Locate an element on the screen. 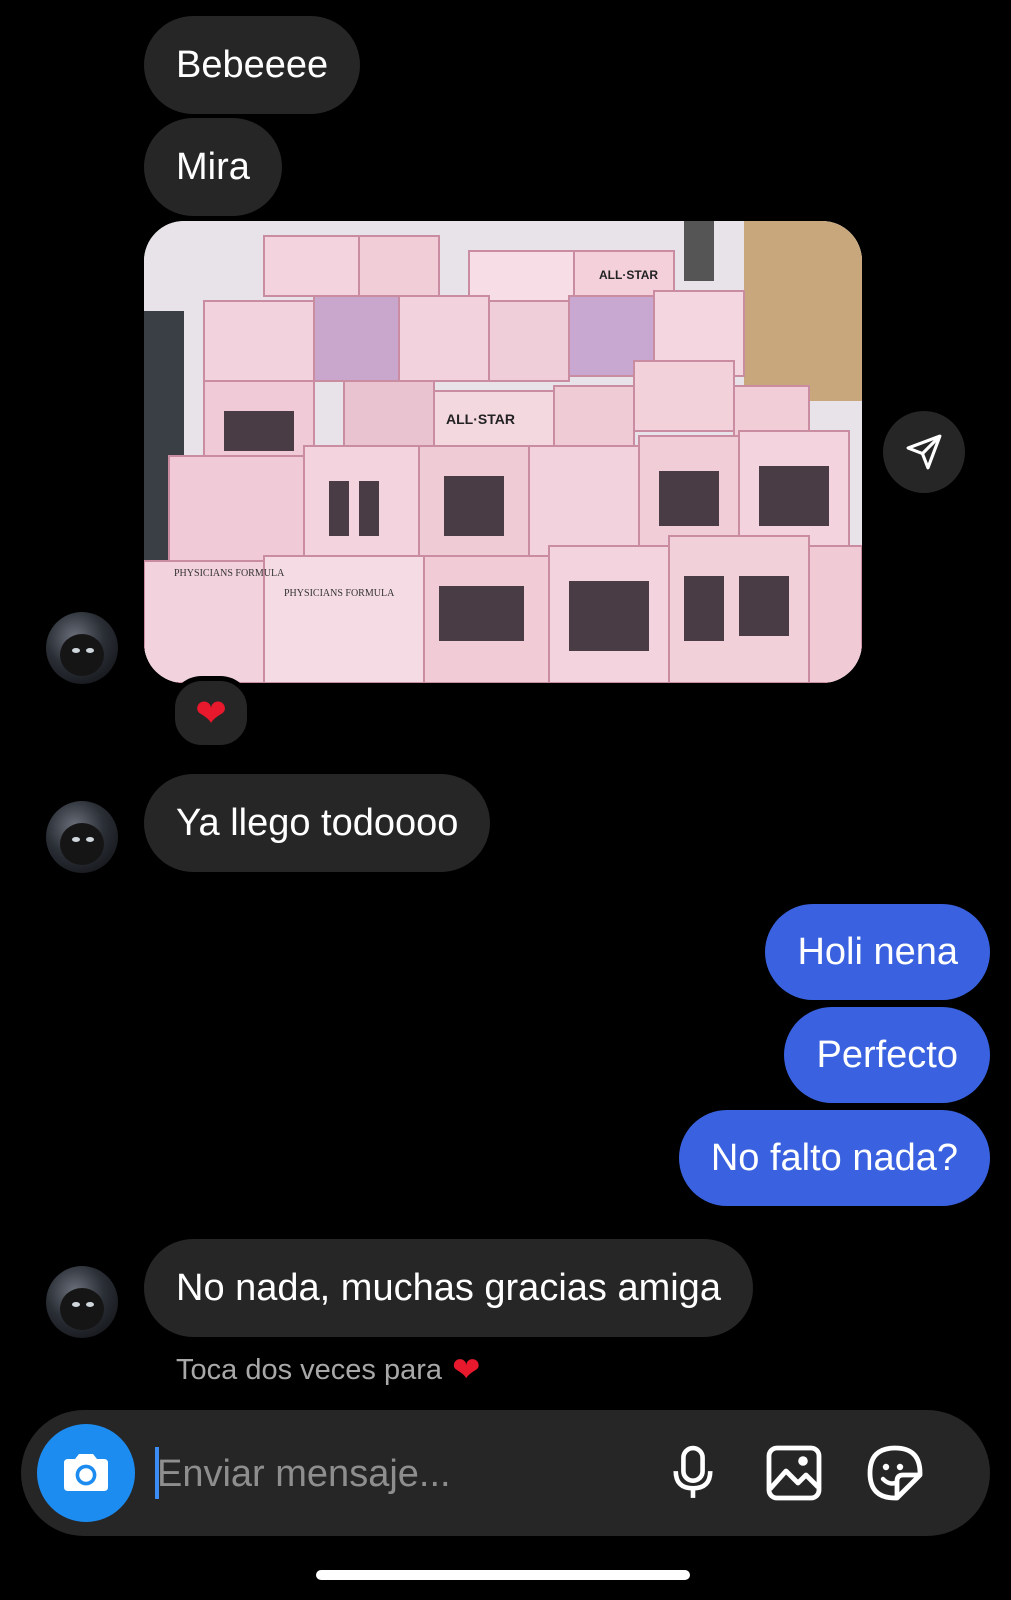  camera-icon is located at coordinates (86, 1472).